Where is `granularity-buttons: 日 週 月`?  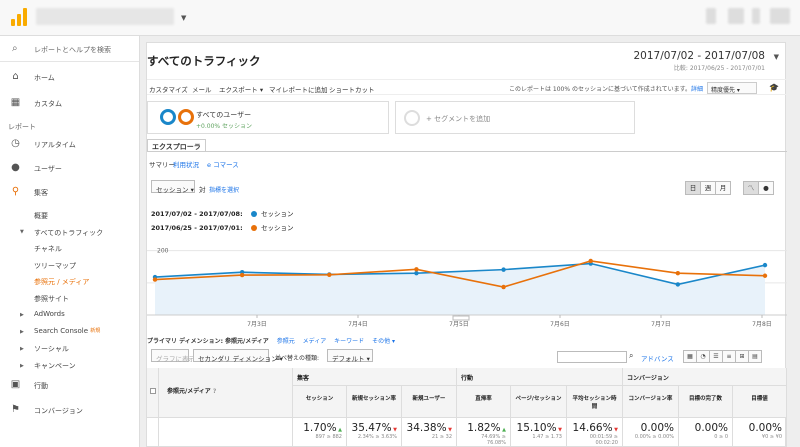
granularity-buttons: 日 週 月 is located at coordinates (708, 188).